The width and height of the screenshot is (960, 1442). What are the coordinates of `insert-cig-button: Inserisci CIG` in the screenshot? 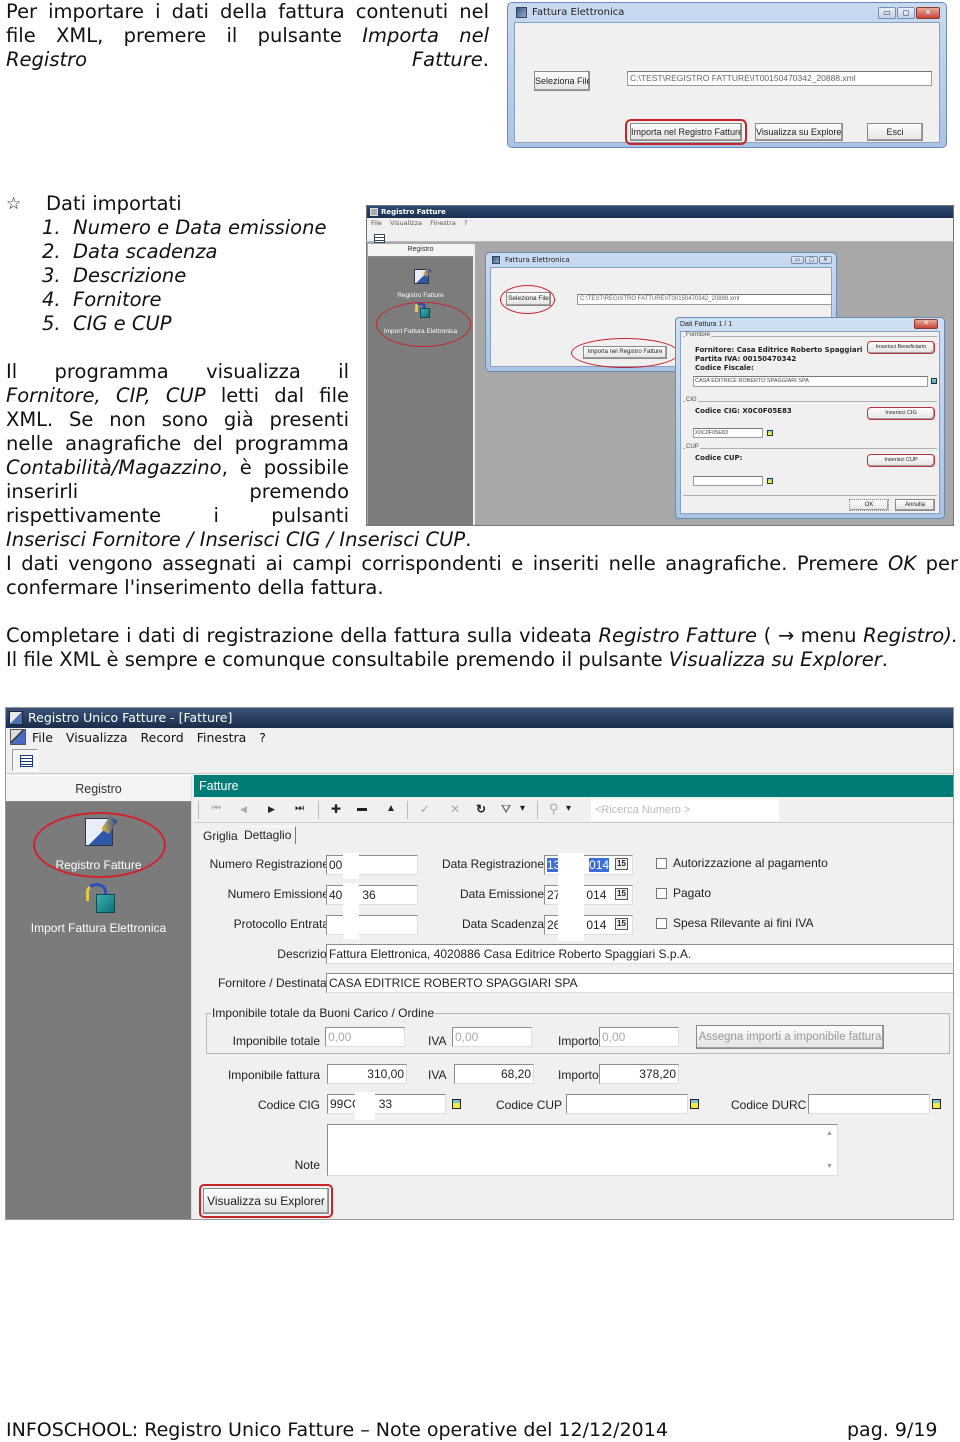 It's located at (901, 413).